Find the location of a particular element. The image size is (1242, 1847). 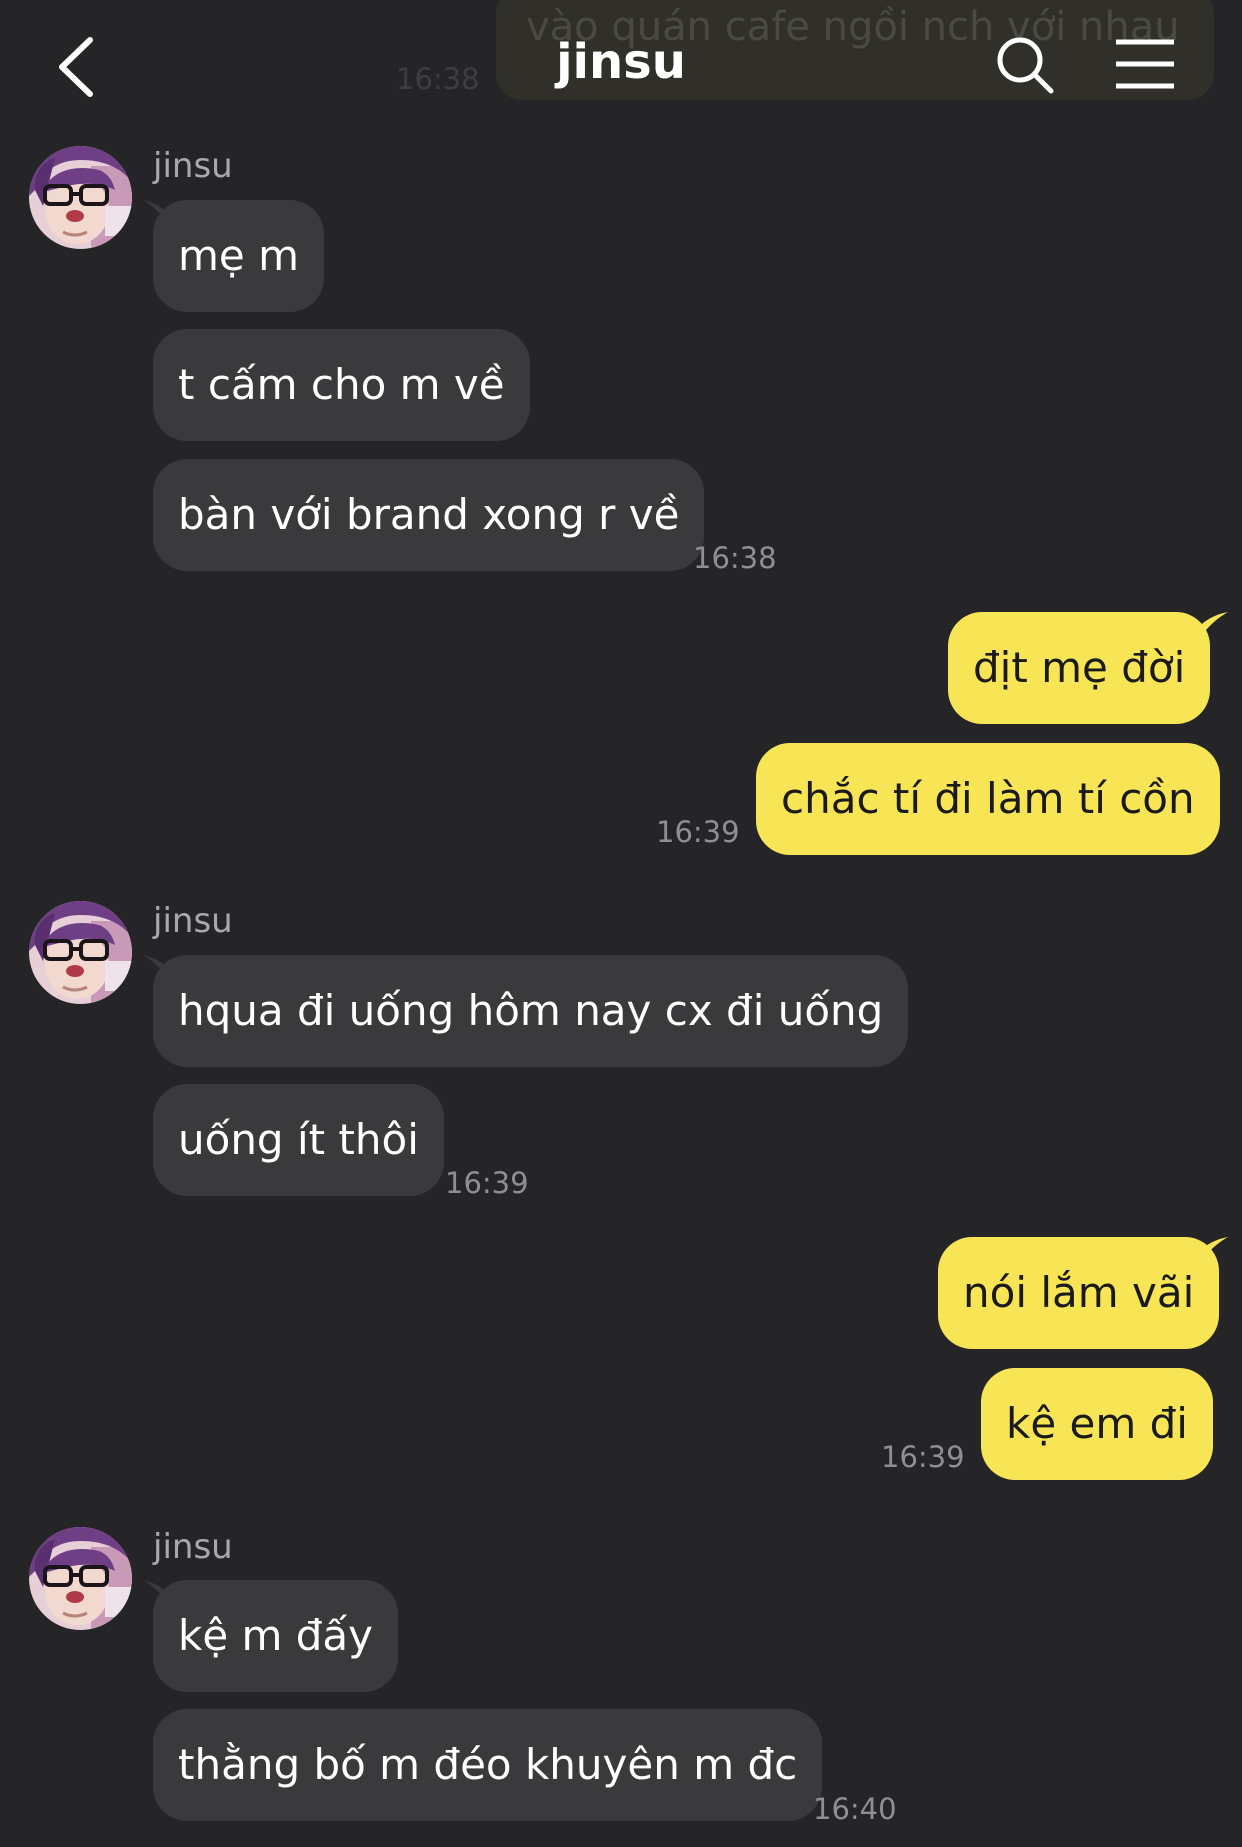

message-bubble: hqua đi uống hôm nay cx đi uống is located at coordinates (531, 1011).